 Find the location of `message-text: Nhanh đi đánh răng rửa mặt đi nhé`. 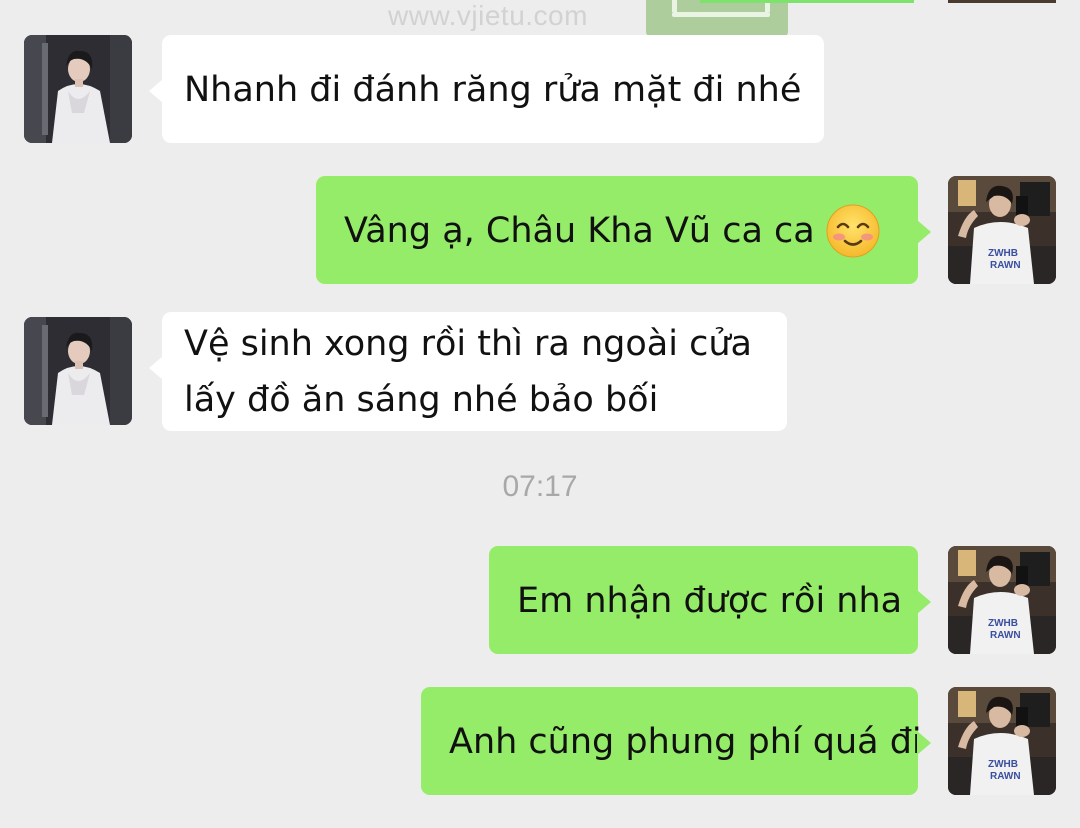

message-text: Nhanh đi đánh răng rửa mặt đi nhé is located at coordinates (493, 90).